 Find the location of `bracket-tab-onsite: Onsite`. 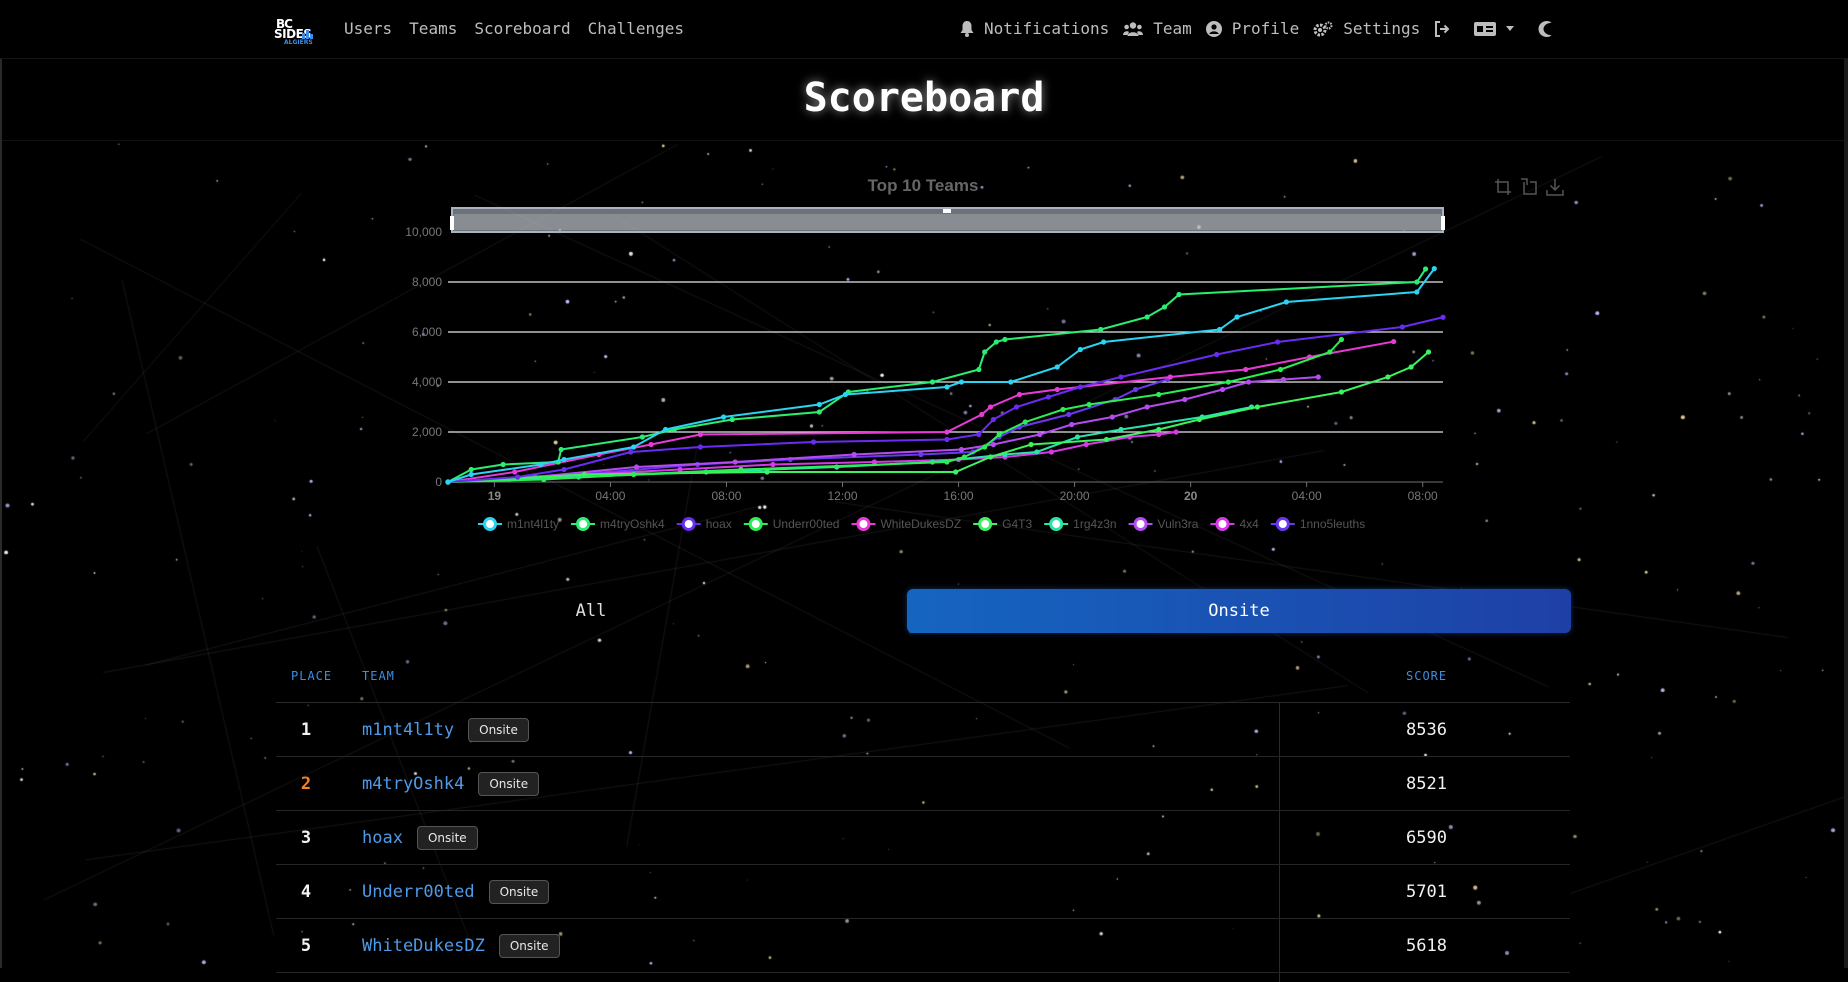

bracket-tab-onsite: Onsite is located at coordinates (1239, 611).